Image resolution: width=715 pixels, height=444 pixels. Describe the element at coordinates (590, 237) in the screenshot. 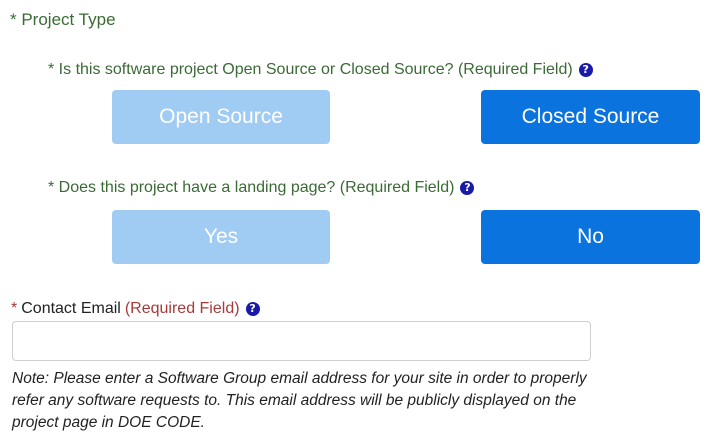

I see `no-button: No` at that location.